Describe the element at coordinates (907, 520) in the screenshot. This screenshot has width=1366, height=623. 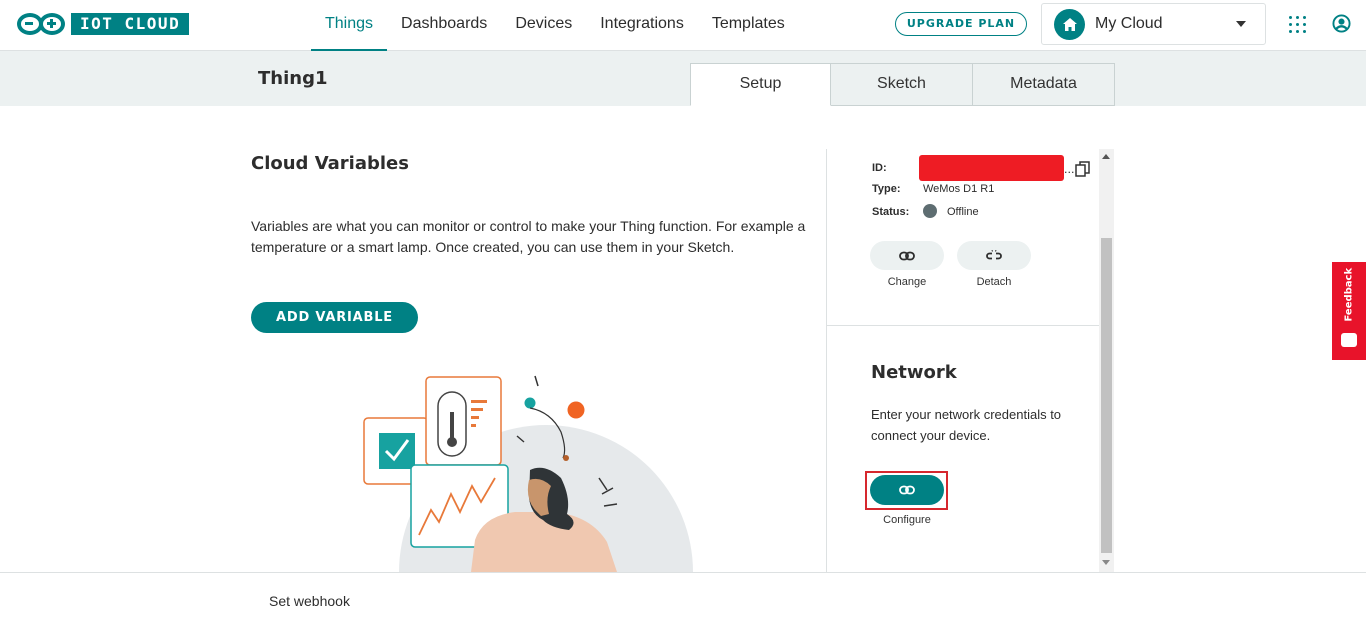
I see `configure-label: Configure` at that location.